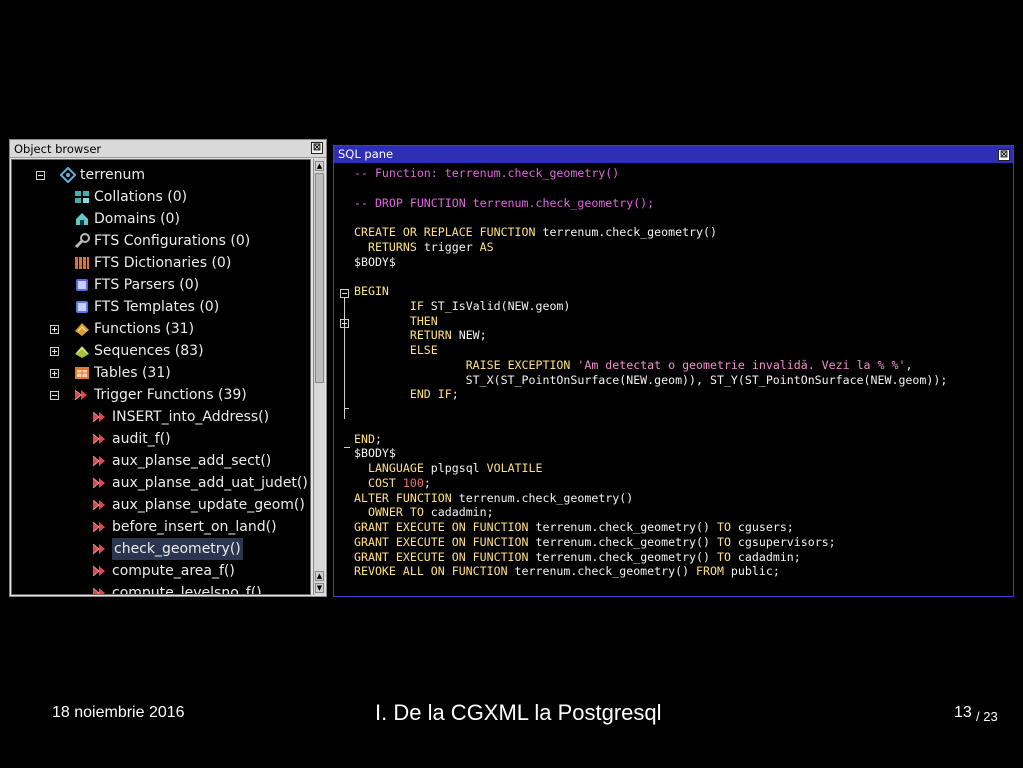  I want to click on code-token: END, so click(364, 438).